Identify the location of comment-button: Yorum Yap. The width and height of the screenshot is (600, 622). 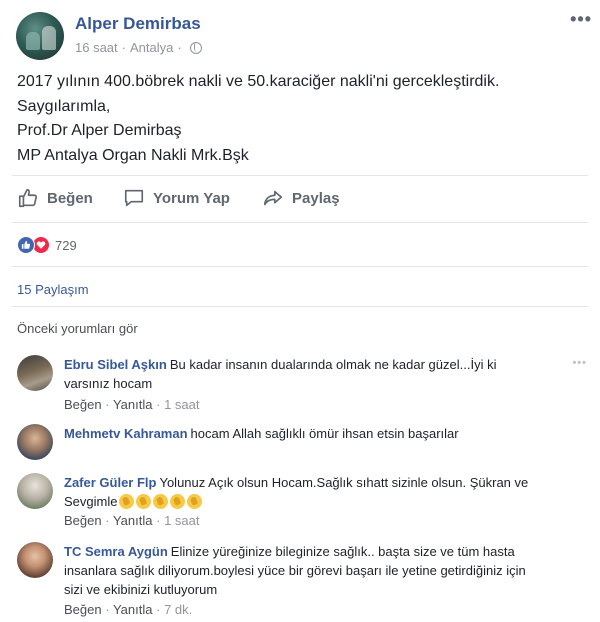
(176, 198).